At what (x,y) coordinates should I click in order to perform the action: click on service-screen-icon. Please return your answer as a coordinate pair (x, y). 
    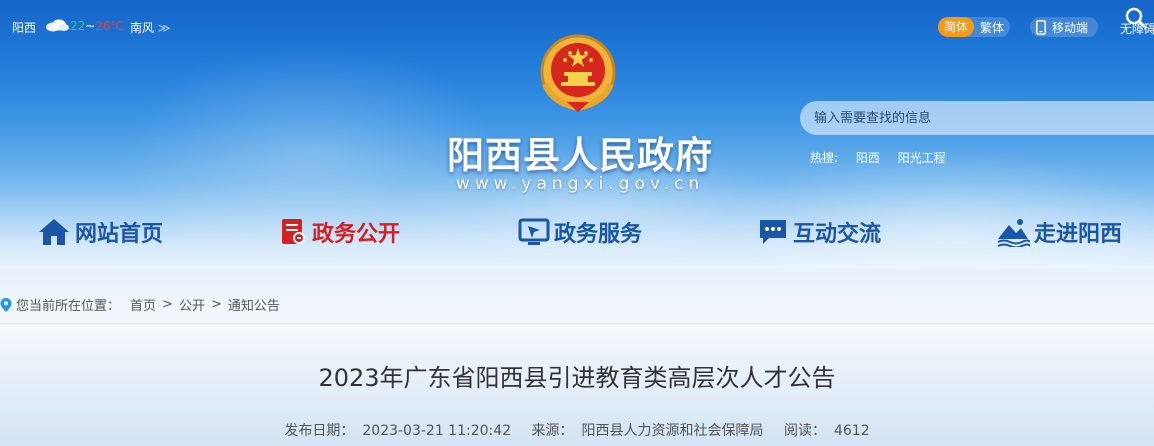
    Looking at the image, I should click on (534, 231).